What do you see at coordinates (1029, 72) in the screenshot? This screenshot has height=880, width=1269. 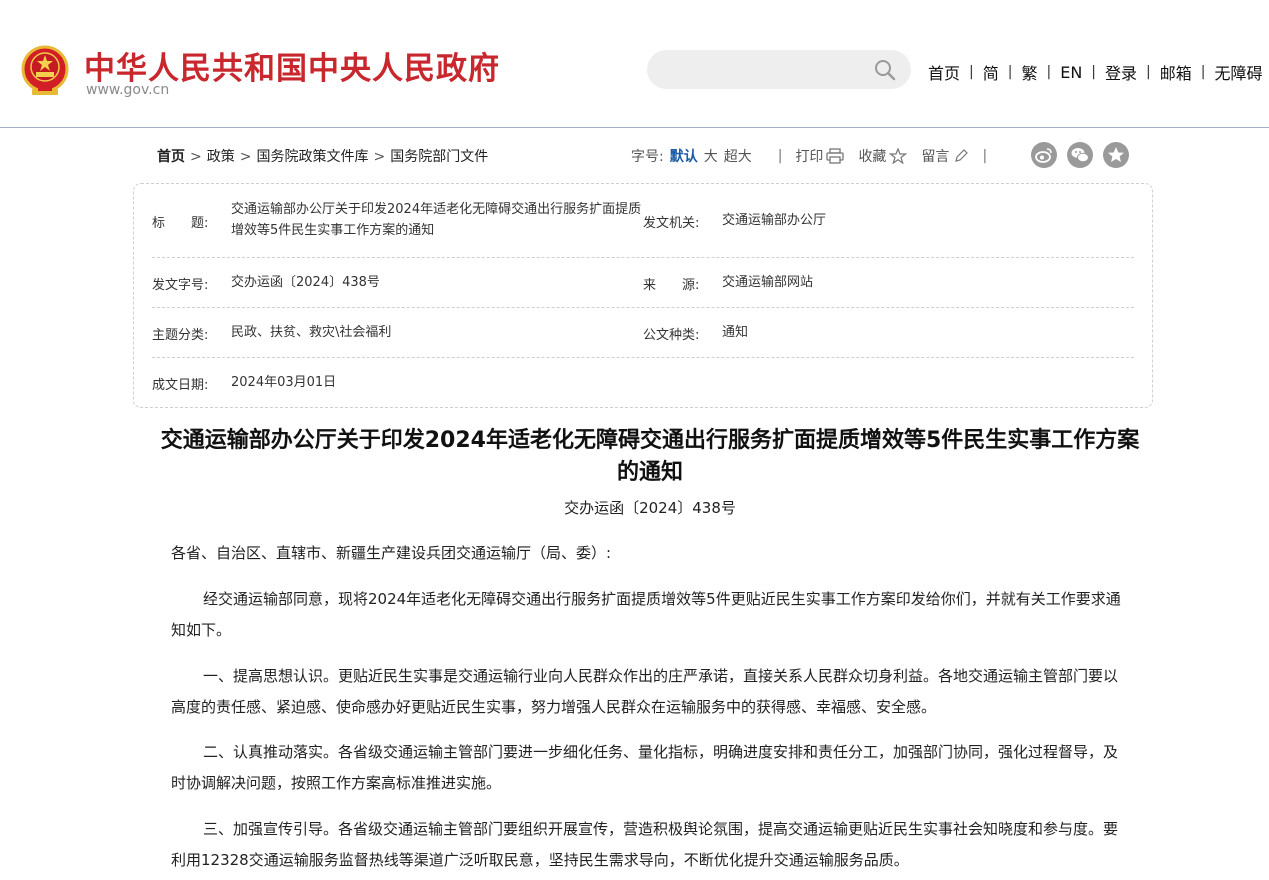 I see `nav-traditional: 繁` at bounding box center [1029, 72].